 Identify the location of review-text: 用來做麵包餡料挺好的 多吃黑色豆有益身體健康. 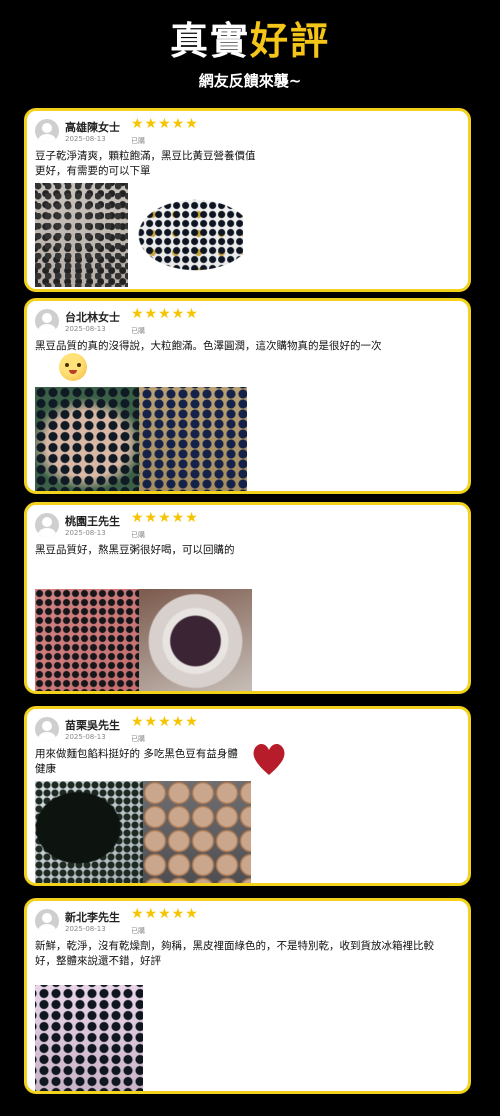
(136, 761).